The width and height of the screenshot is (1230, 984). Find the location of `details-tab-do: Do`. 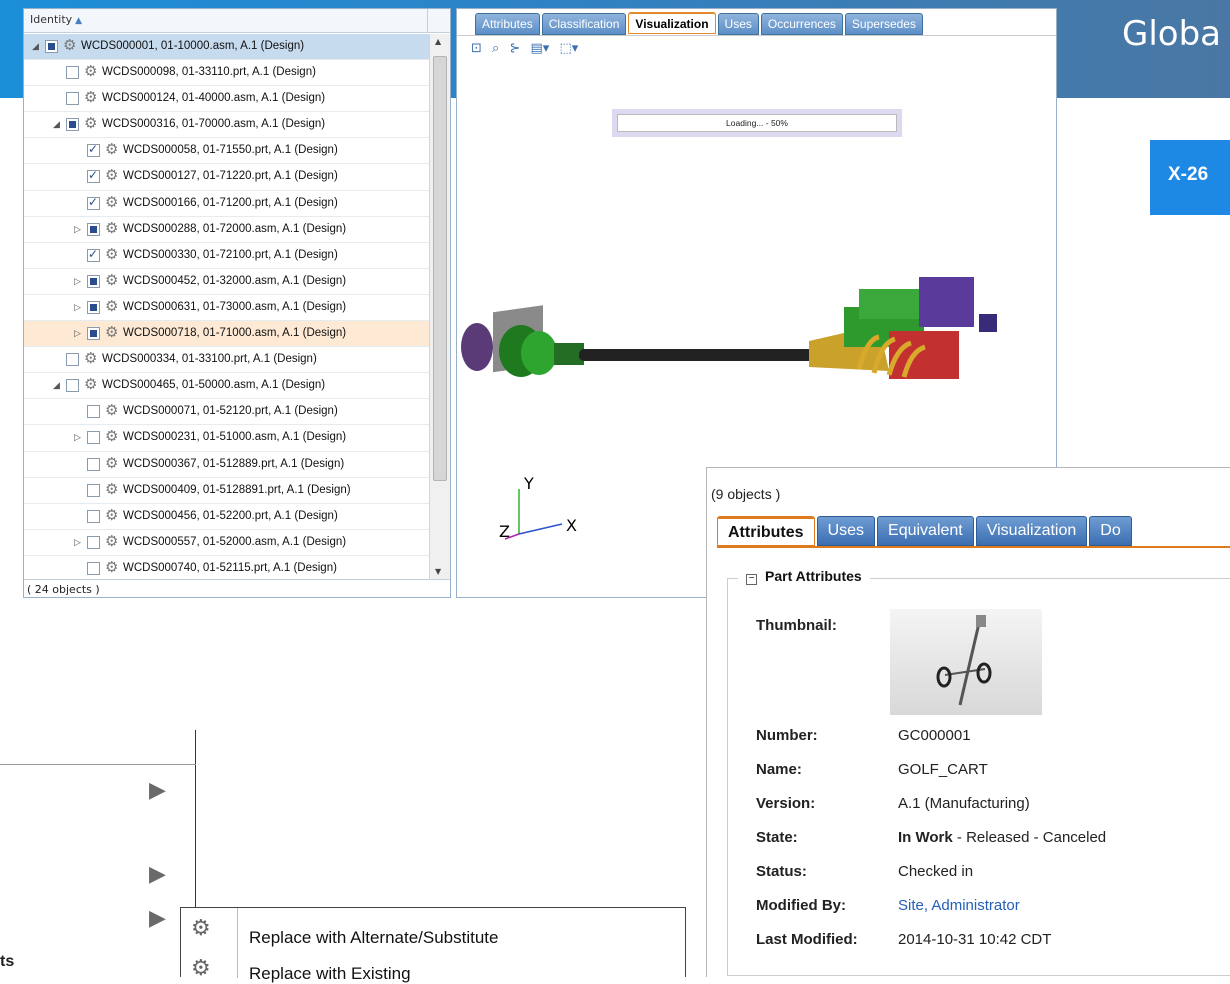

details-tab-do: Do is located at coordinates (1110, 531).